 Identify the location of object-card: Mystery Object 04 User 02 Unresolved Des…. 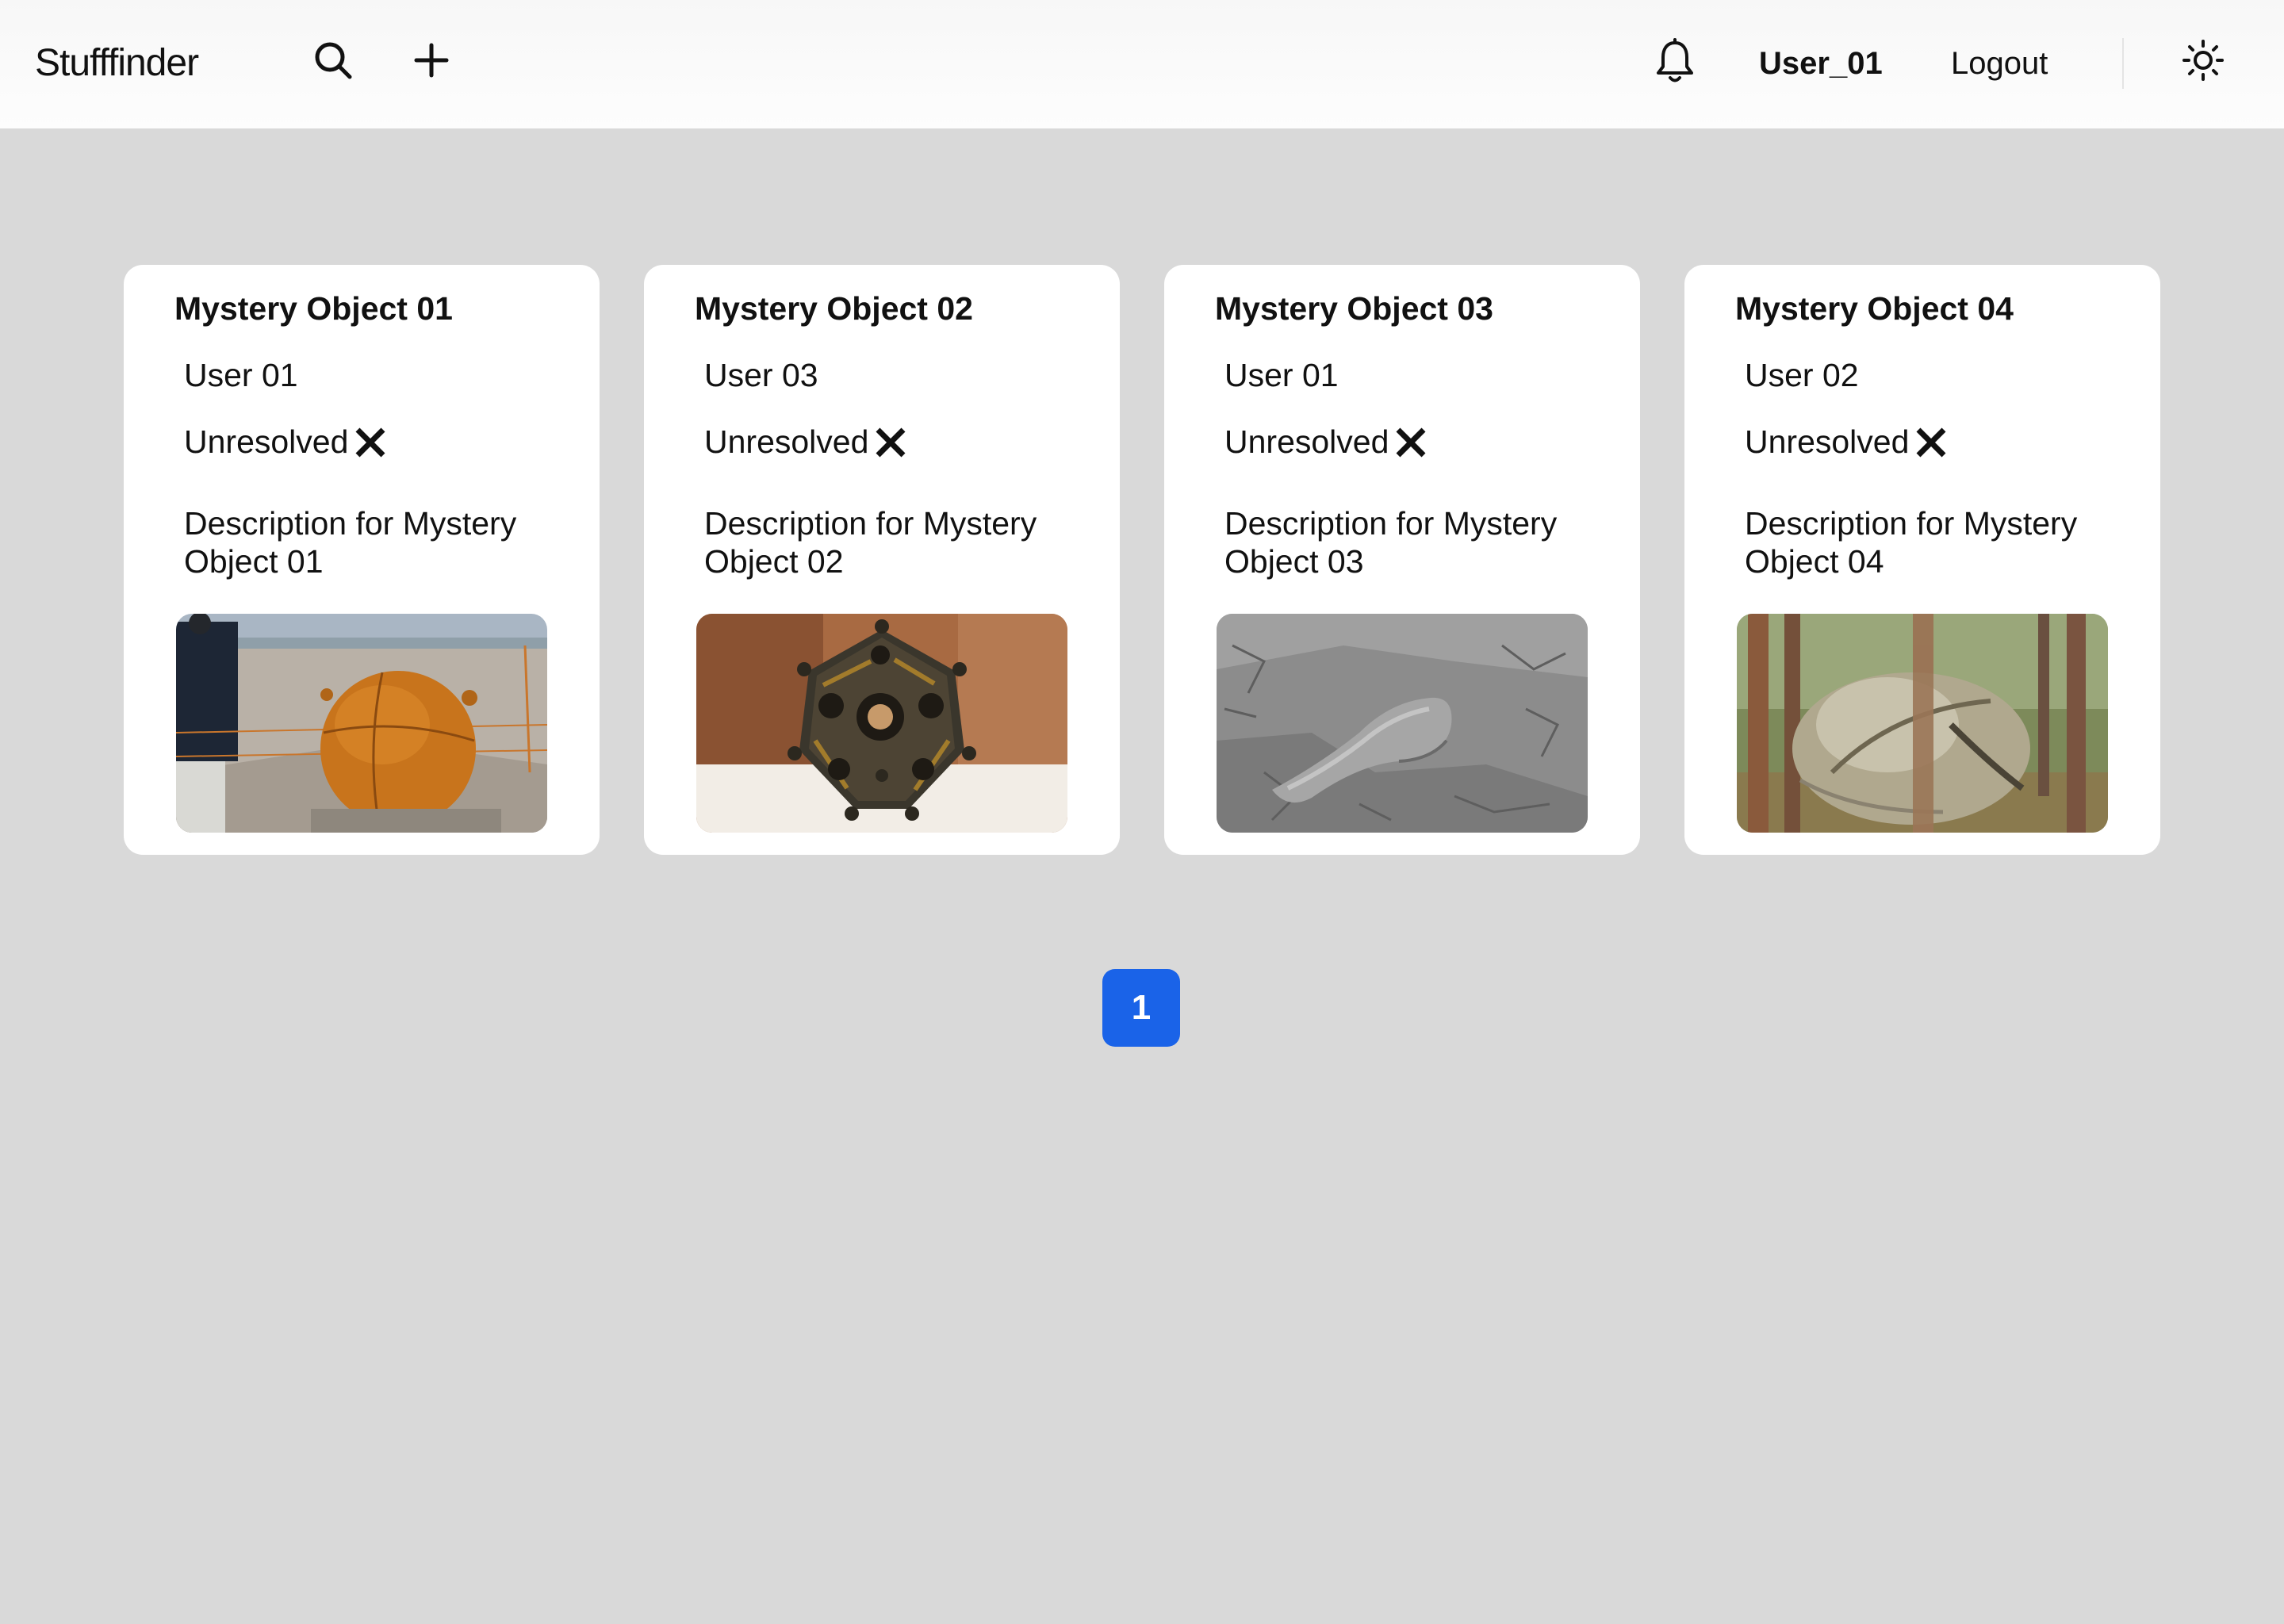
(1922, 560).